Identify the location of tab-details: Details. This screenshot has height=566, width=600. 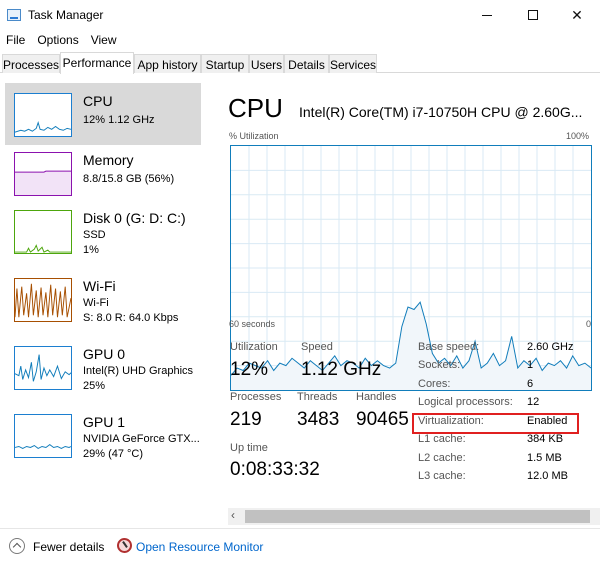
(306, 63).